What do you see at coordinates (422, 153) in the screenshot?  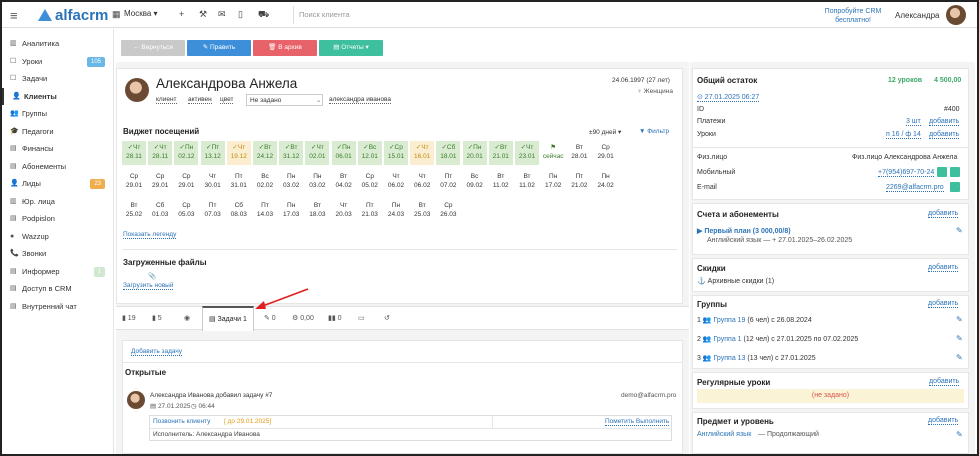 I see `visit-cell: ✓Чт 16.01` at bounding box center [422, 153].